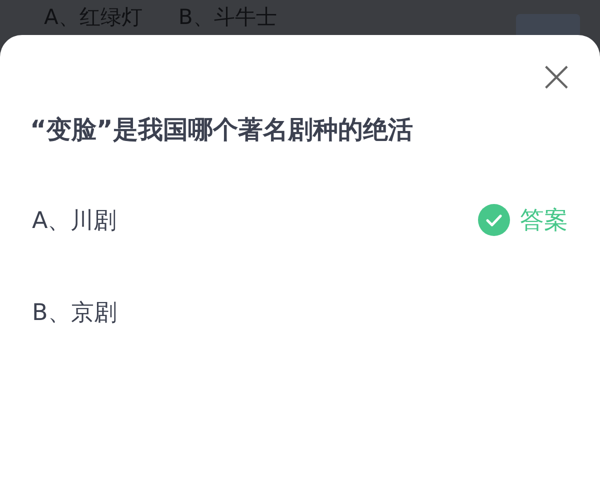  Describe the element at coordinates (544, 220) in the screenshot. I see `answer-label: 答案` at that location.